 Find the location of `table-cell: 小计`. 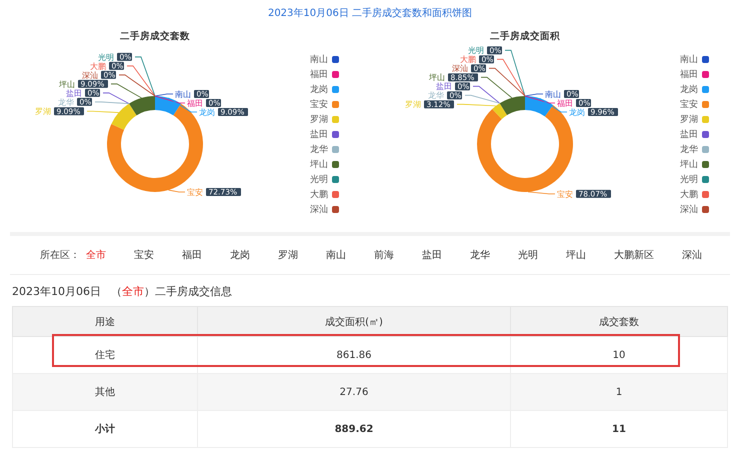

table-cell: 小计 is located at coordinates (105, 429).